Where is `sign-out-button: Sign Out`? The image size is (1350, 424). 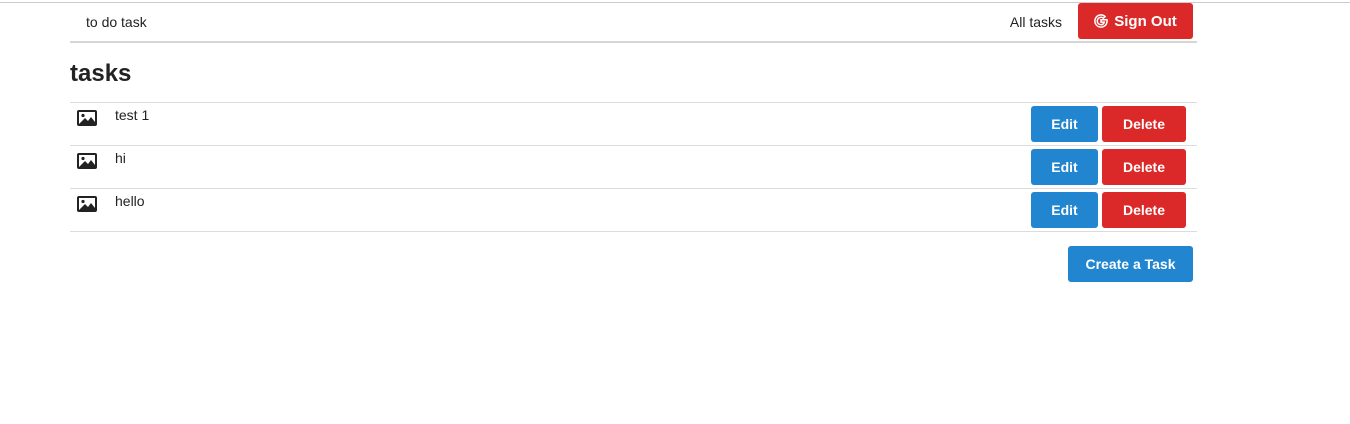 sign-out-button: Sign Out is located at coordinates (1135, 21).